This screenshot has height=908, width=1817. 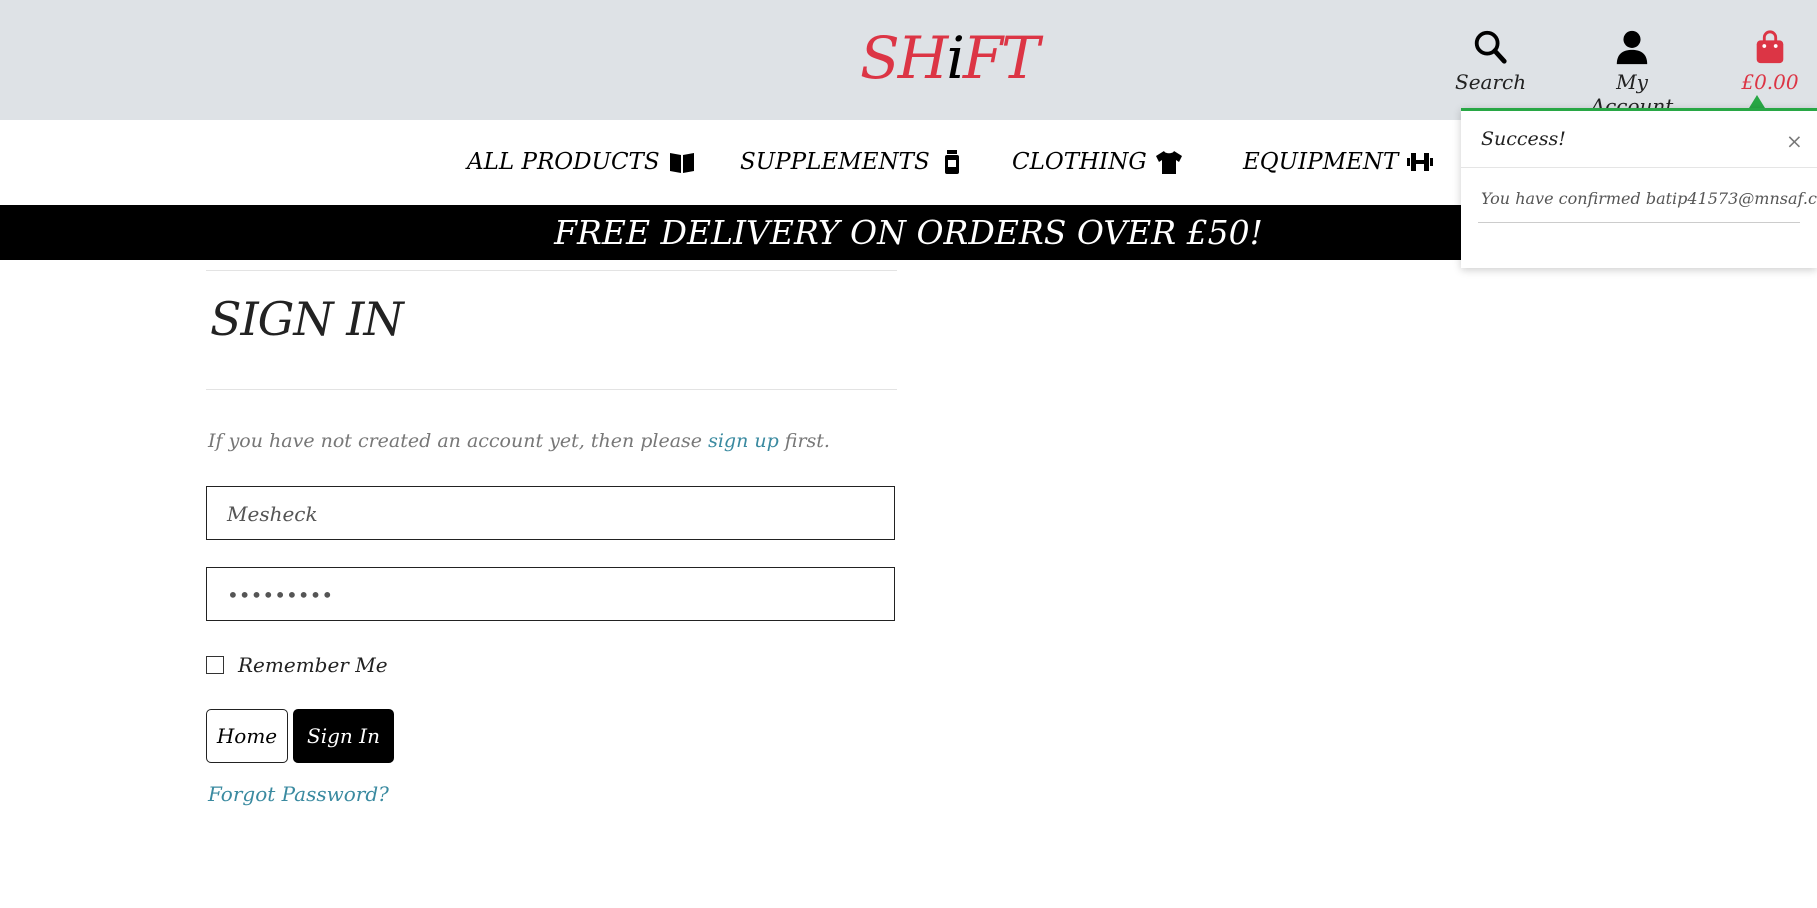 I want to click on jar-icon, so click(x=951, y=162).